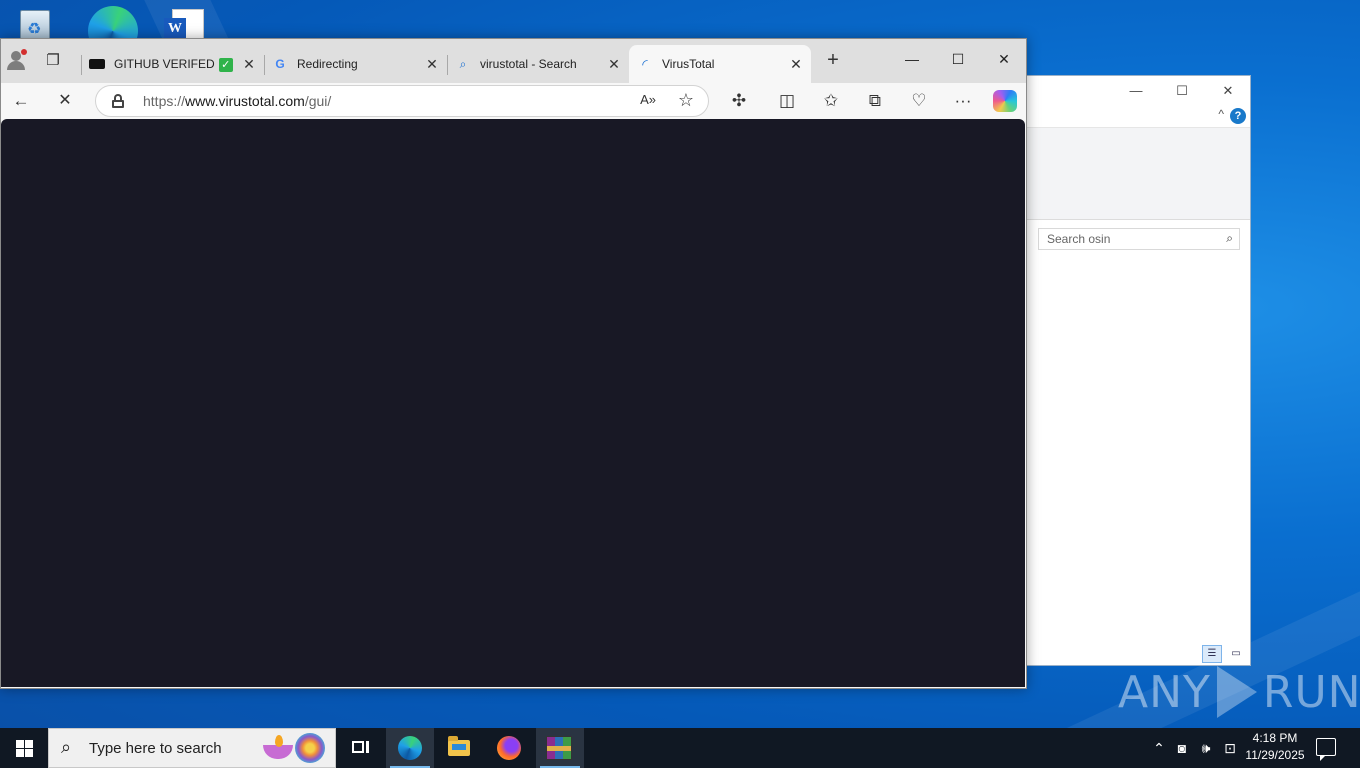 Image resolution: width=1360 pixels, height=768 pixels. What do you see at coordinates (402, 101) in the screenshot?
I see `address-bar: https://www.virustotal.com/gui/ A» ☆` at bounding box center [402, 101].